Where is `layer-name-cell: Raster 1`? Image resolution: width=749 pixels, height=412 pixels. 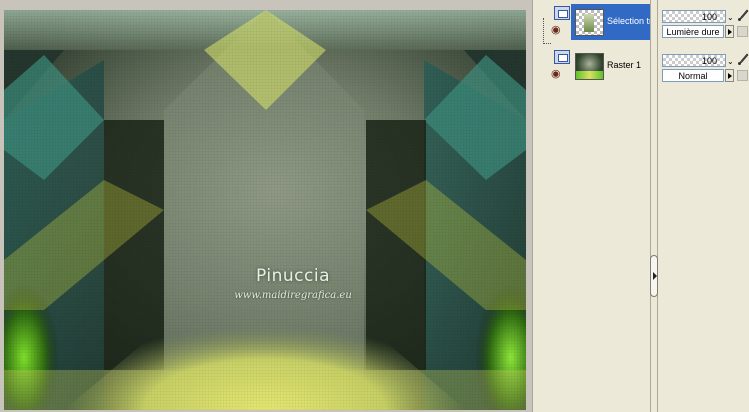 layer-name-cell: Raster 1 is located at coordinates (611, 66).